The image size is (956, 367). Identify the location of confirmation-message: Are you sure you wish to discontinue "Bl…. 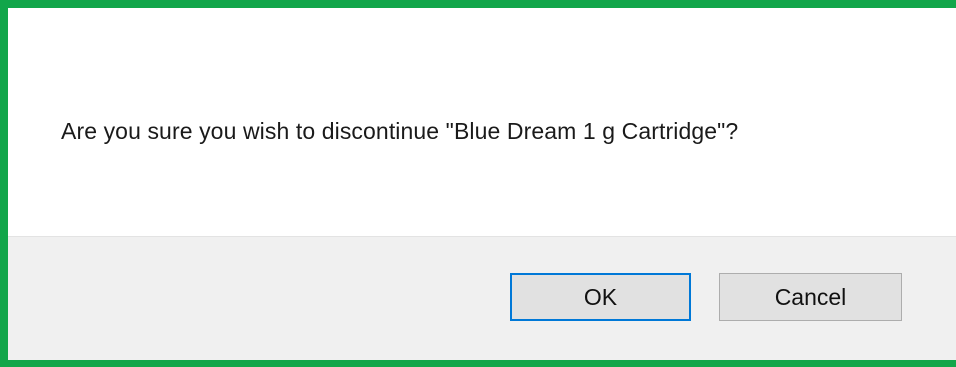
(400, 131).